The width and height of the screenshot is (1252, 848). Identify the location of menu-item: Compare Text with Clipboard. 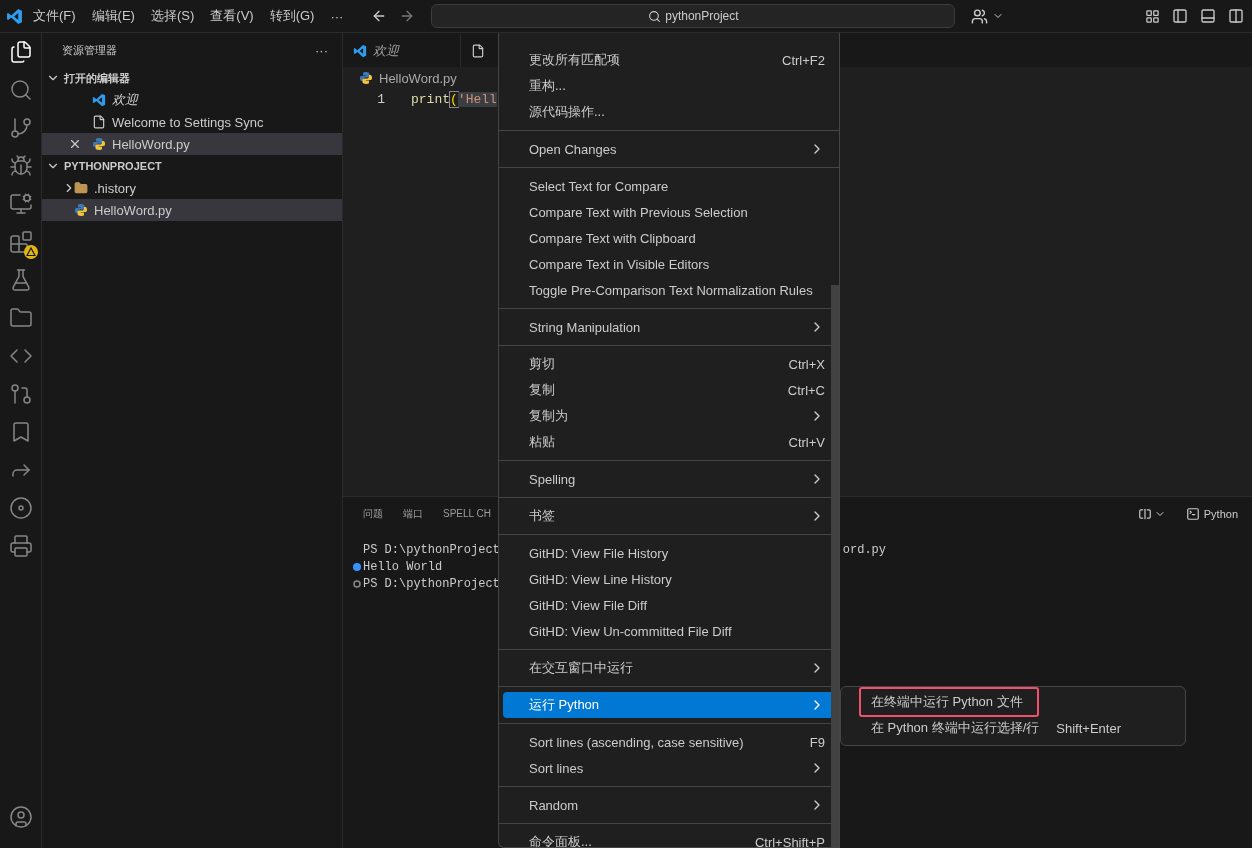
(669, 238).